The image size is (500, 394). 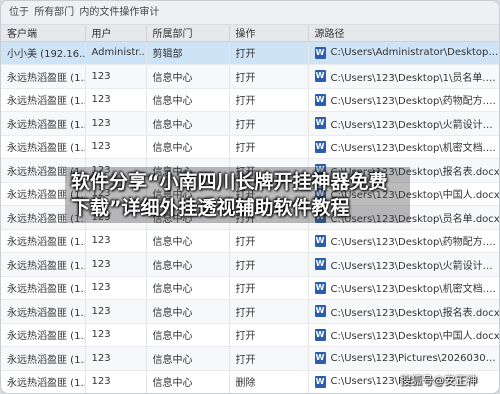 What do you see at coordinates (269, 33) in the screenshot?
I see `column-header-operation: 操作` at bounding box center [269, 33].